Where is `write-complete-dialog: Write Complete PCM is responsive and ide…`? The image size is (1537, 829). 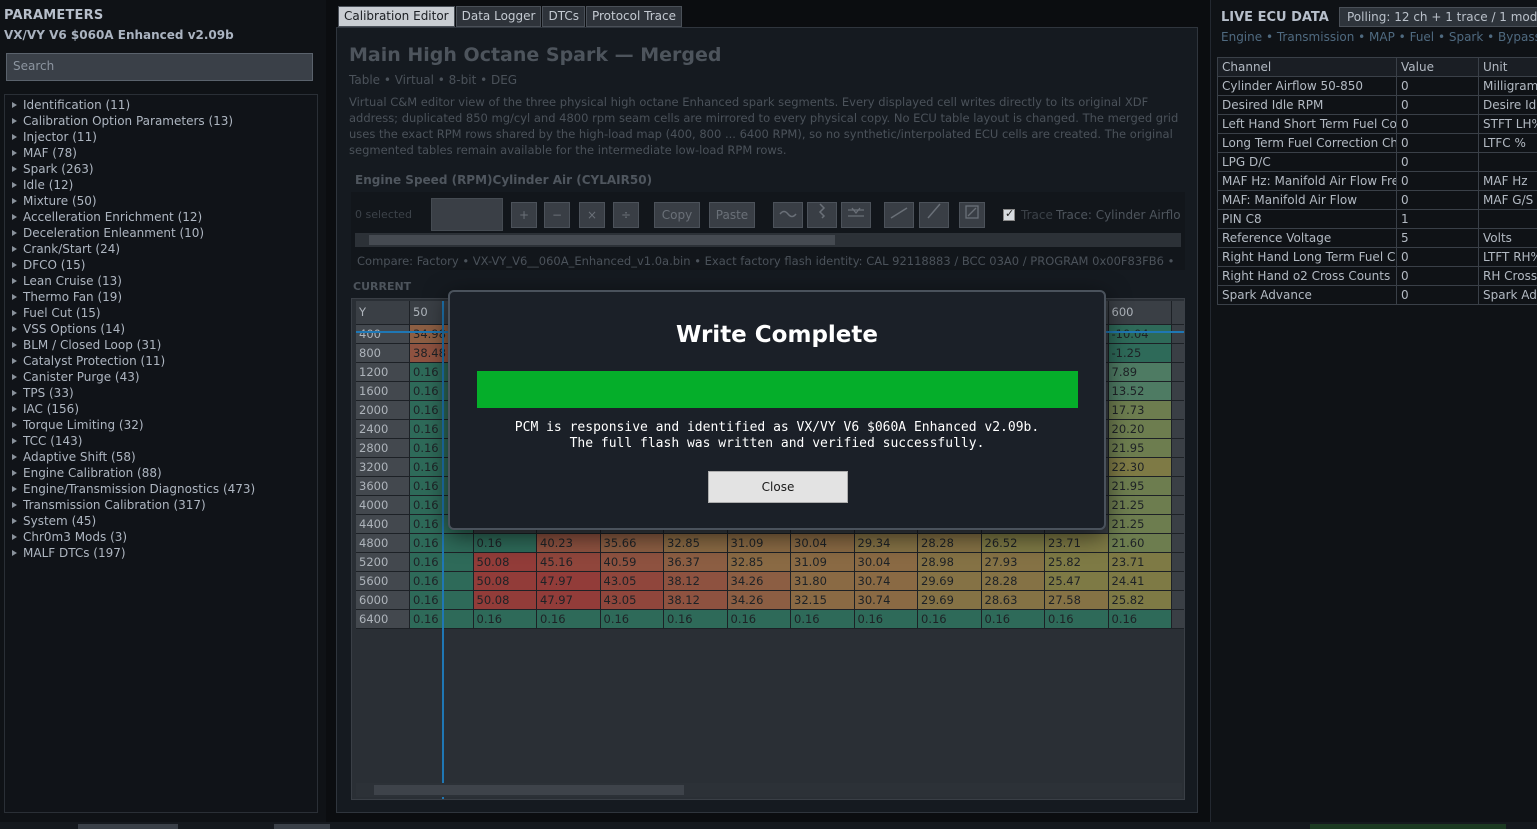
write-complete-dialog: Write Complete PCM is responsive and ide… is located at coordinates (777, 410).